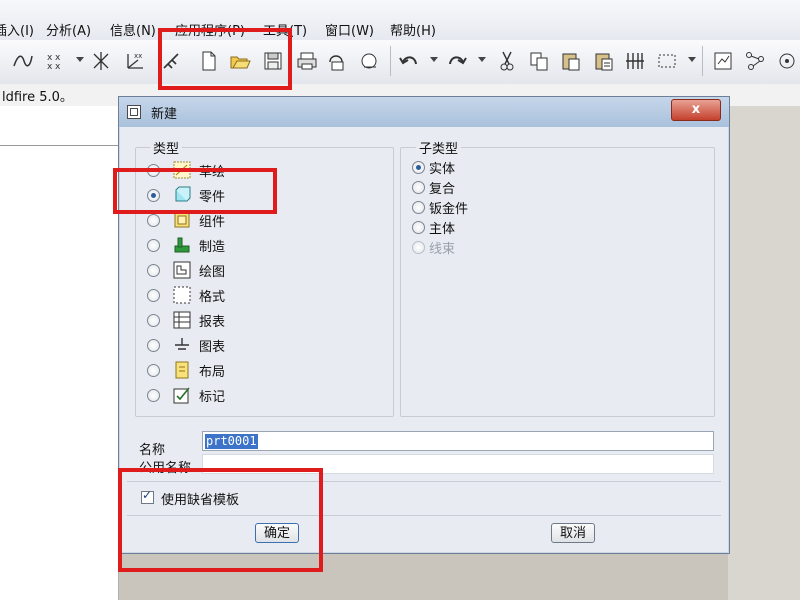 The width and height of the screenshot is (800, 600). I want to click on type-label-format: 格式, so click(212, 295).